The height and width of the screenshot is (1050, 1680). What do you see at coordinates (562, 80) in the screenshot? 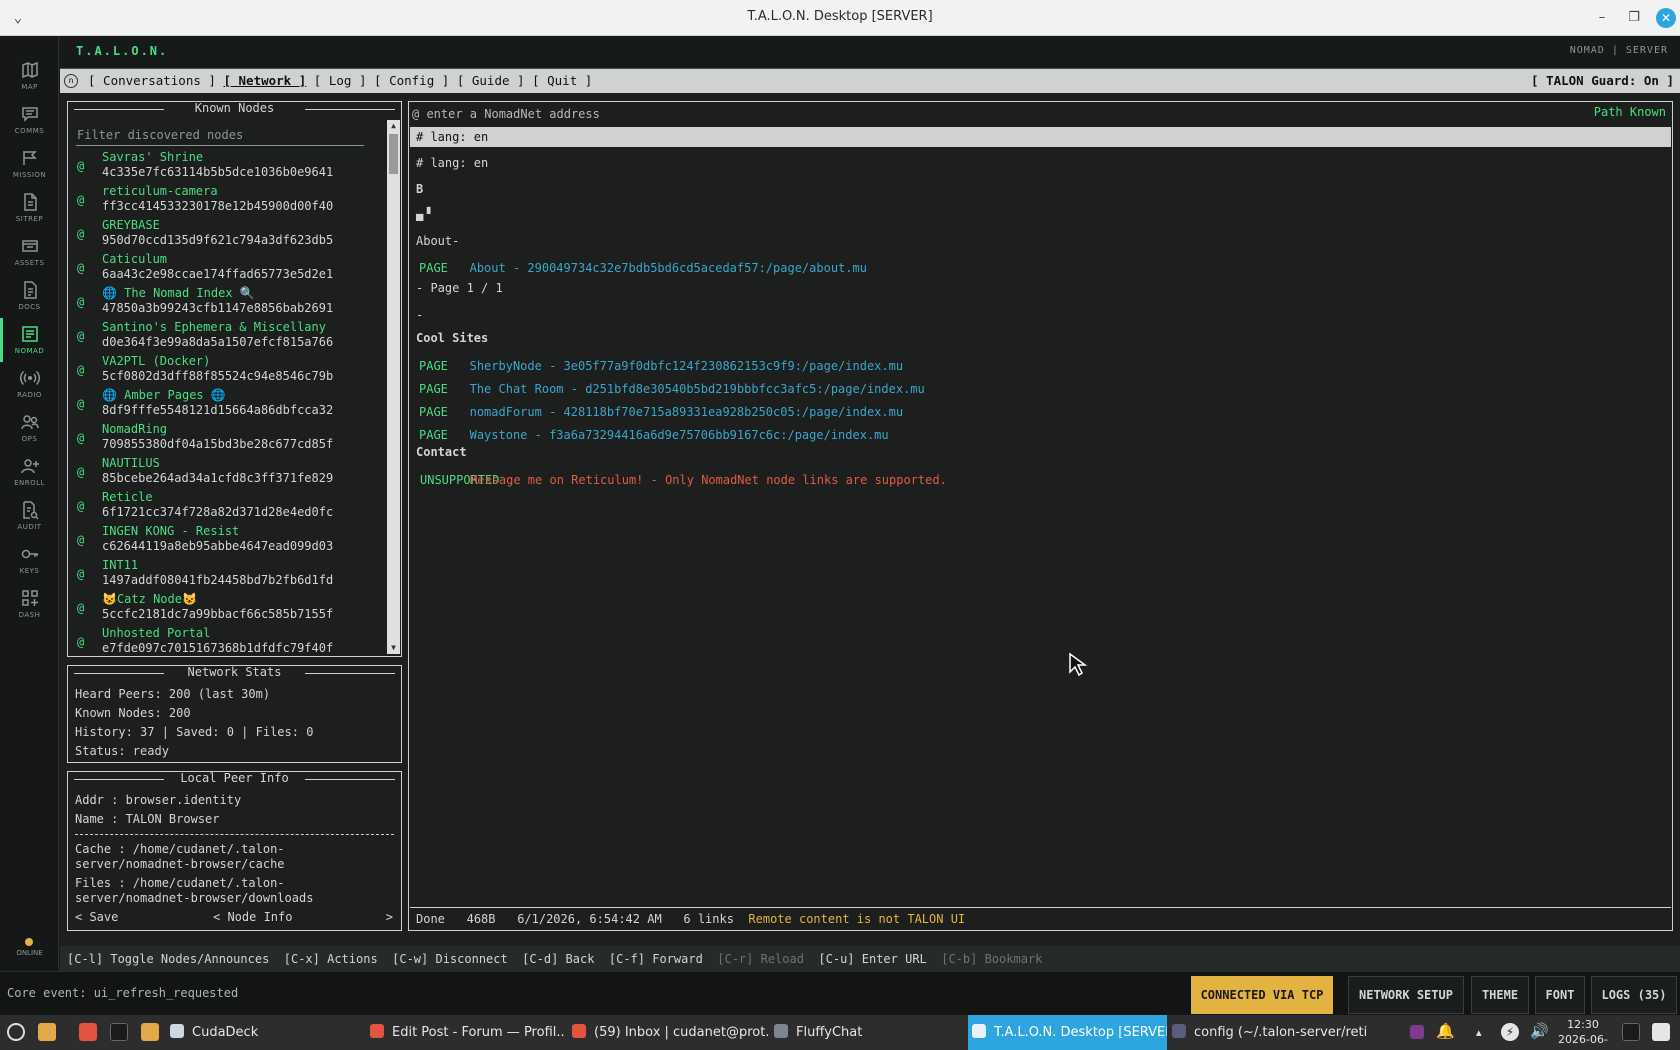
I see `menu-quit: [ Quit ]` at bounding box center [562, 80].